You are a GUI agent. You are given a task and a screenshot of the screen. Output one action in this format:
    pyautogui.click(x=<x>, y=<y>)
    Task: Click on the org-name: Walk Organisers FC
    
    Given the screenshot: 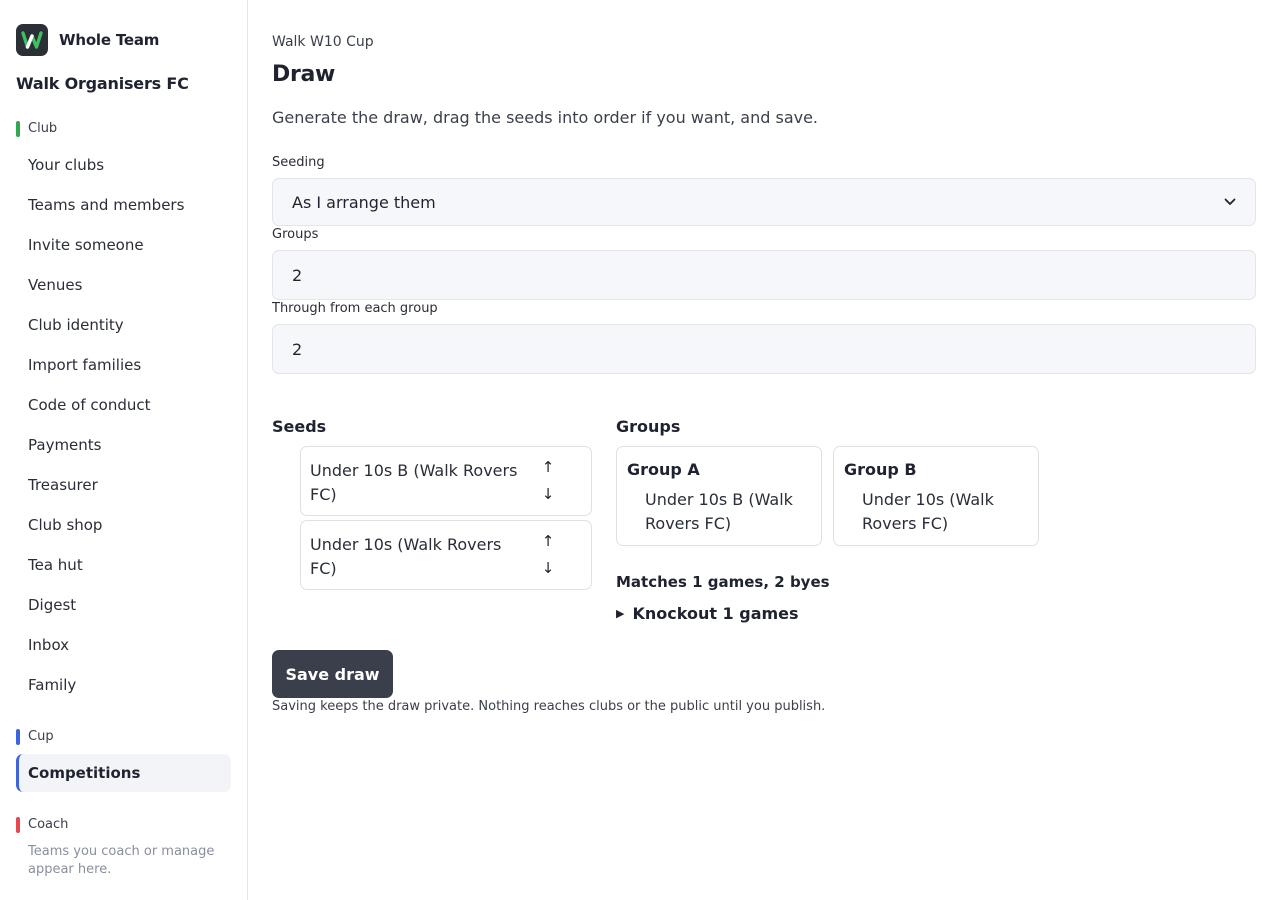 What is the action you would take?
    pyautogui.click(x=102, y=83)
    